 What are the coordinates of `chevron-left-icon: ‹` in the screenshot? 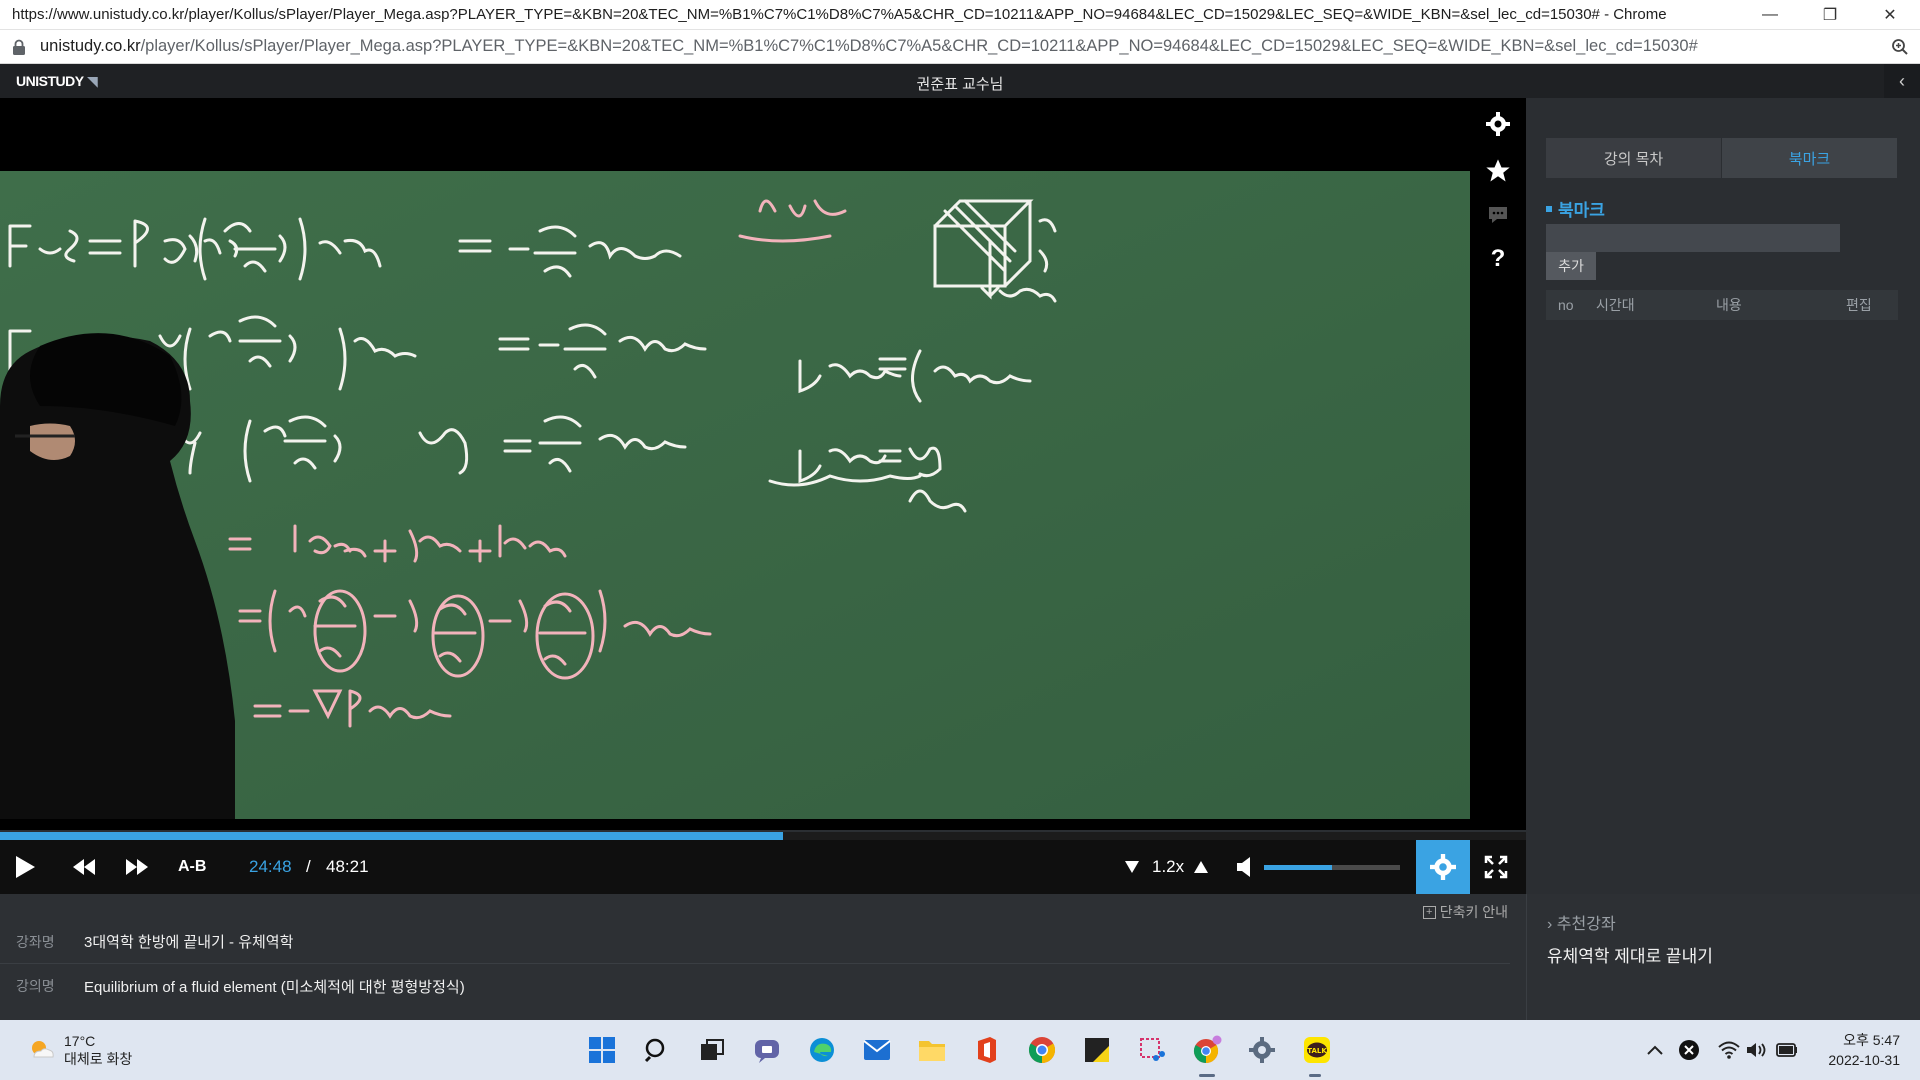 It's located at (1902, 80).